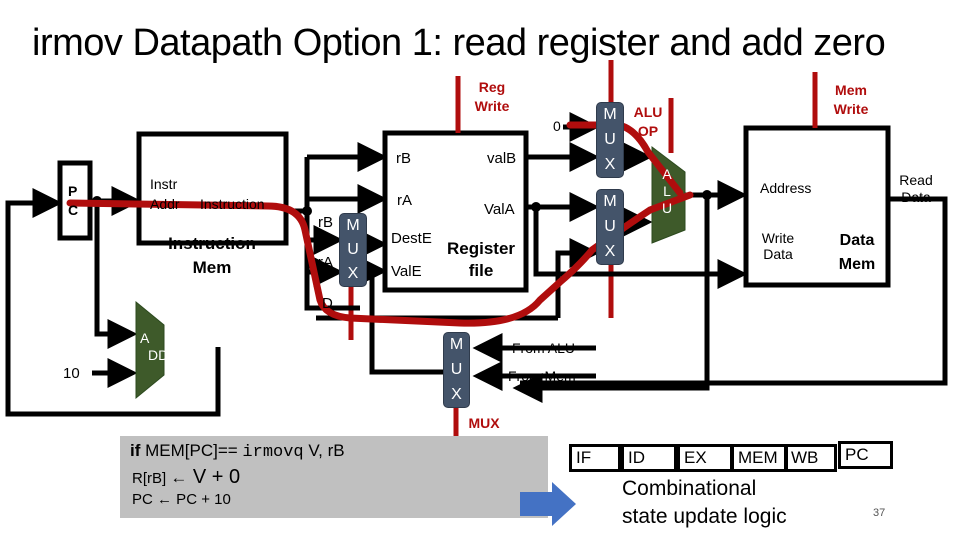  What do you see at coordinates (201, 499) in the screenshot?
I see `code-pc-rhs: PC + 10` at bounding box center [201, 499].